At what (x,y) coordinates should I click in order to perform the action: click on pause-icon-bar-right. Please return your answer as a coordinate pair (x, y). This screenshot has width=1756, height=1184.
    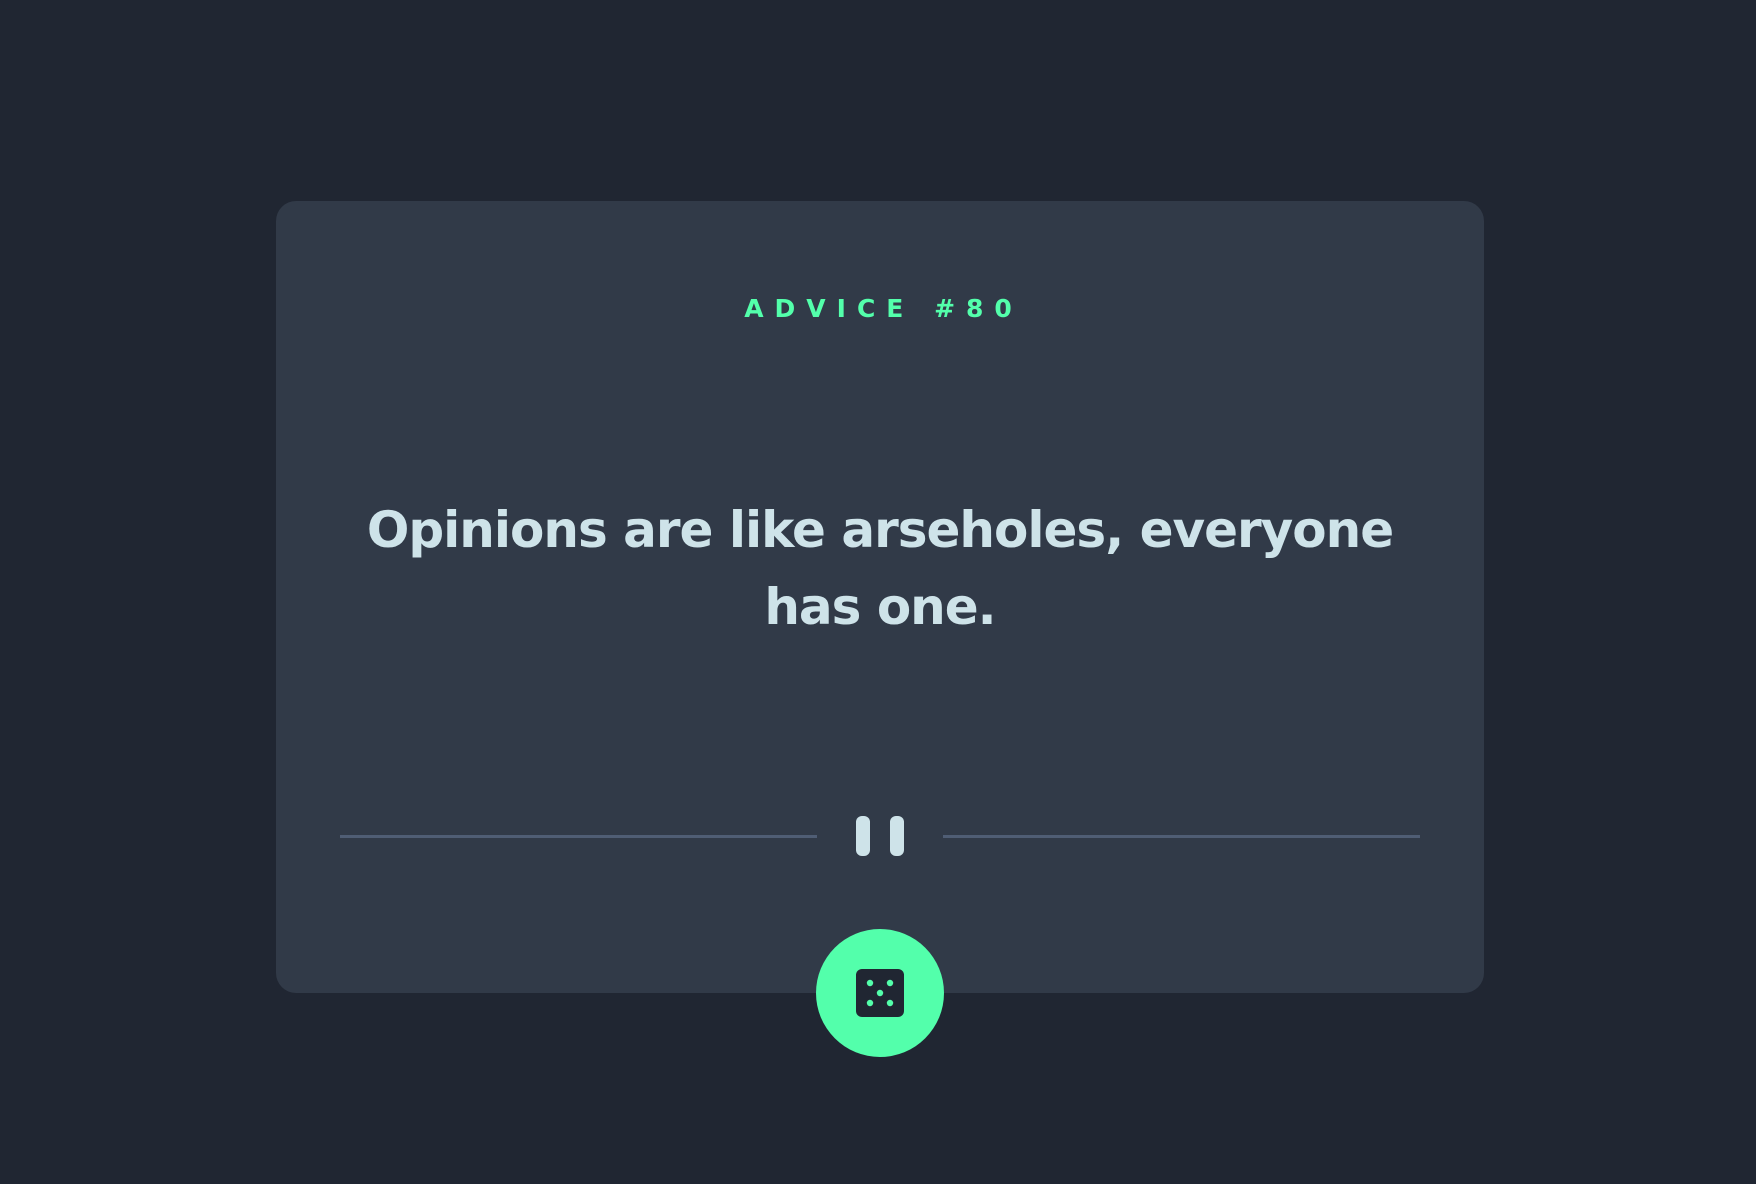
    Looking at the image, I should click on (897, 836).